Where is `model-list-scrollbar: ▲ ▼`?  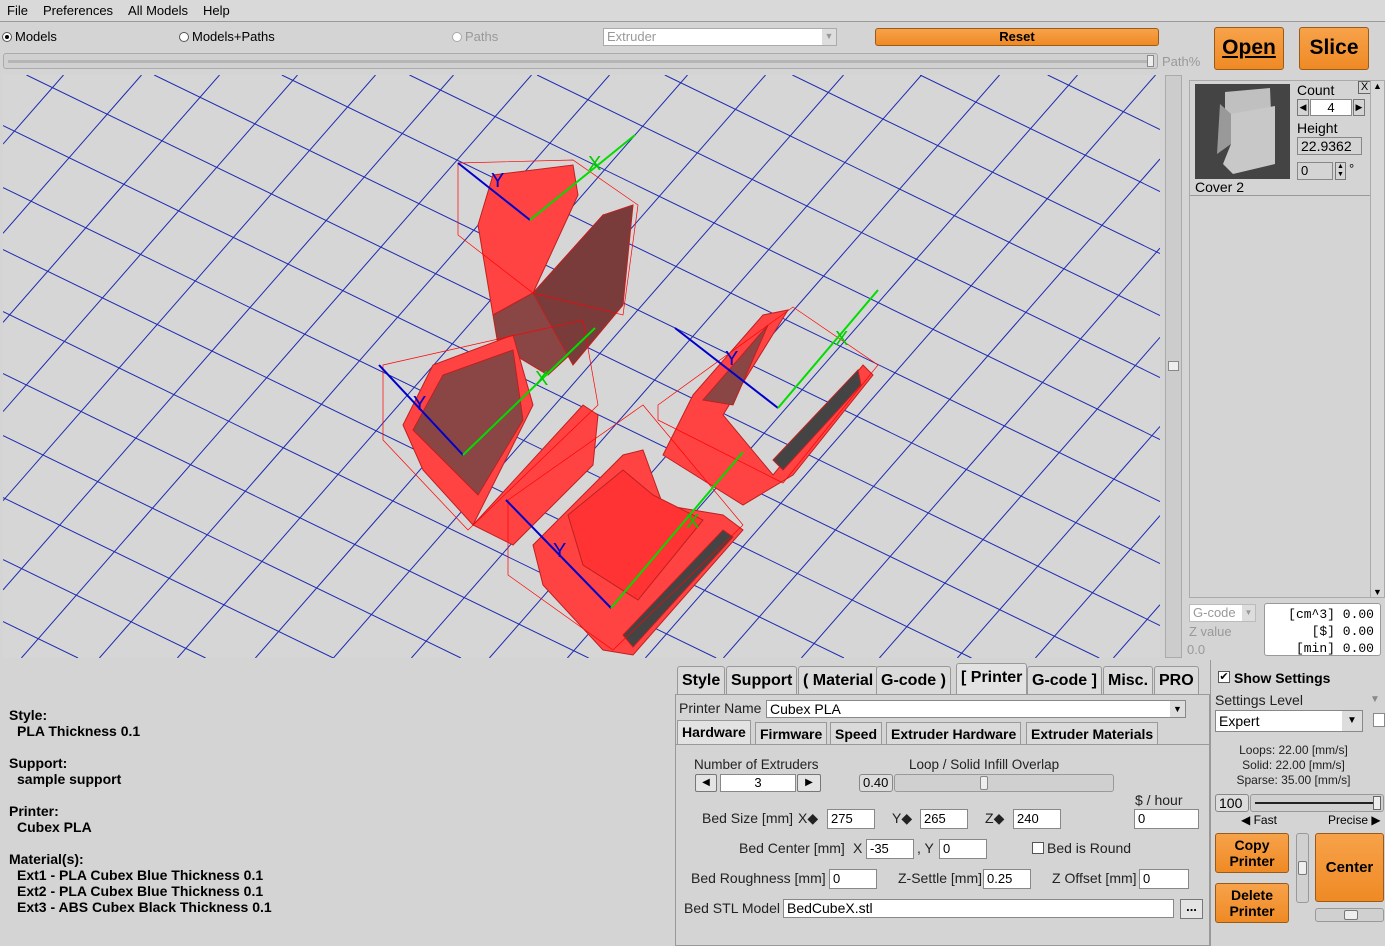
model-list-scrollbar: ▲ ▼ is located at coordinates (1377, 339).